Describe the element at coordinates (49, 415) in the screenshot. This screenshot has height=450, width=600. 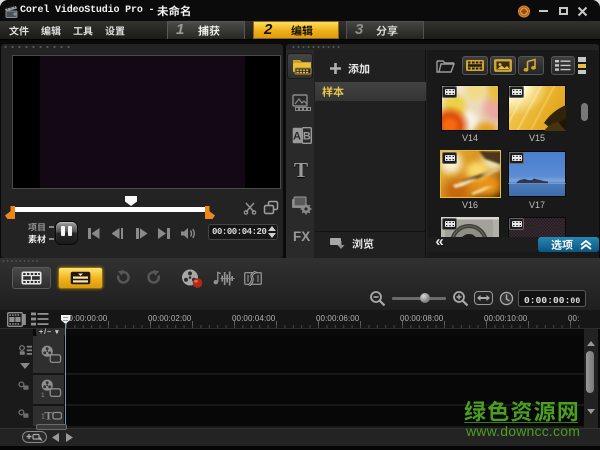
I see `svg-text: T` at that location.